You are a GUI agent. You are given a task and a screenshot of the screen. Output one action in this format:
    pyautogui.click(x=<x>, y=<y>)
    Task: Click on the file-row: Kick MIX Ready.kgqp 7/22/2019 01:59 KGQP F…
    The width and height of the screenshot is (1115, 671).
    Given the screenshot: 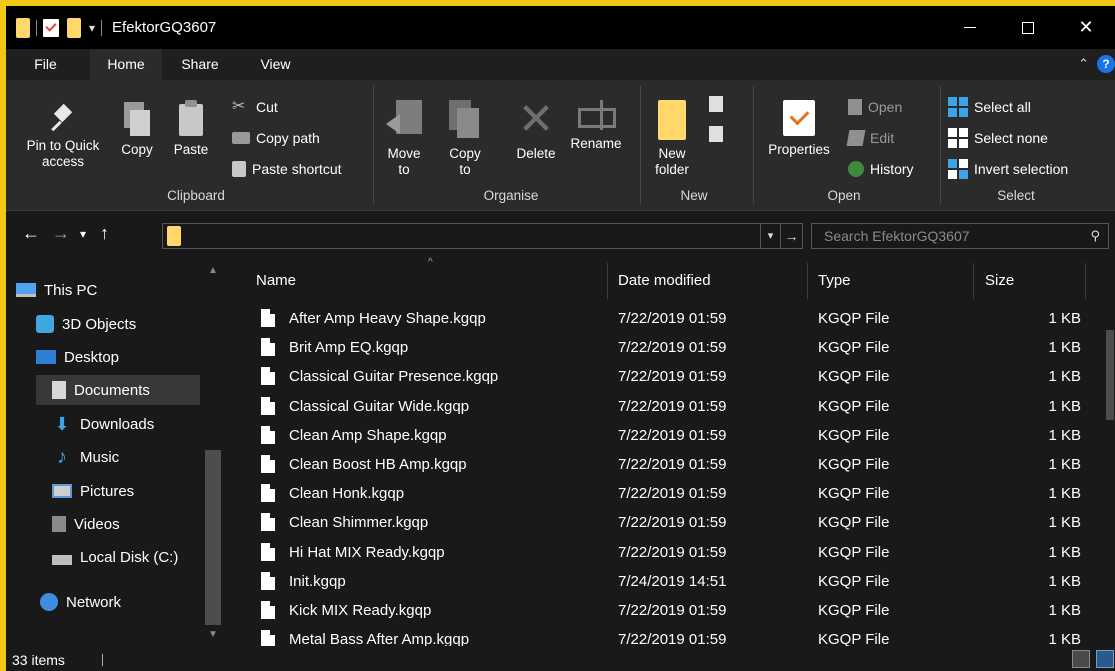 What is the action you would take?
    pyautogui.click(x=676, y=610)
    